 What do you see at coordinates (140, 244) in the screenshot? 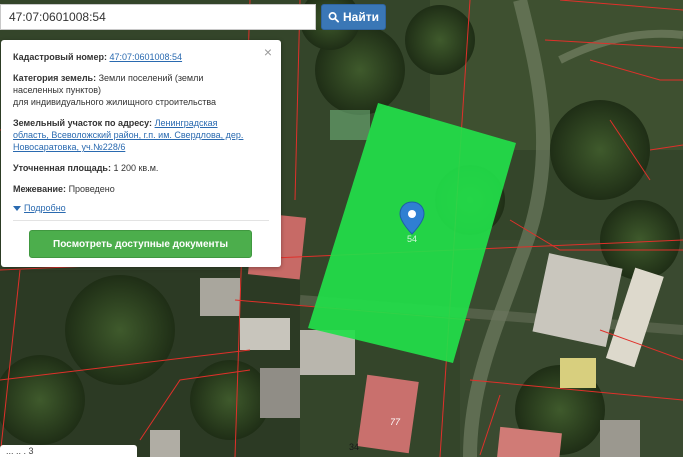
I see `view-documents-button: Посмотреть доступные документы` at bounding box center [140, 244].